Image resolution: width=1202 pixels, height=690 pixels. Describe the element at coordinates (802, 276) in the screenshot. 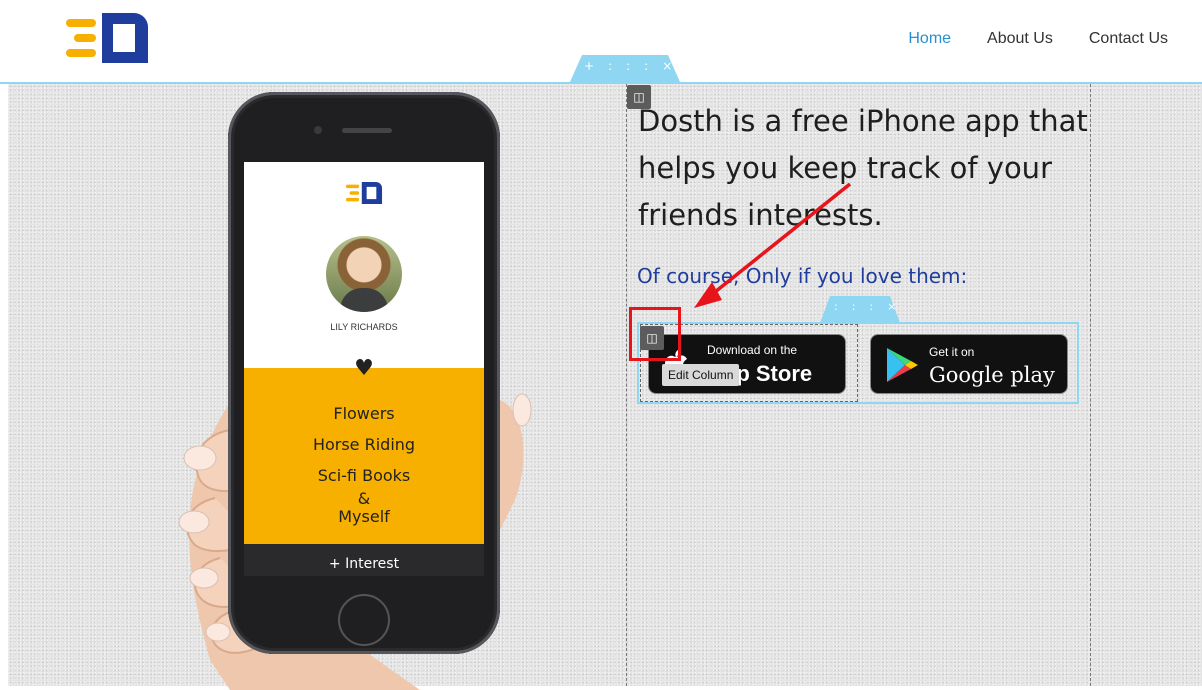

I see `hero-subheadline: Of course, Only if you love them:` at that location.